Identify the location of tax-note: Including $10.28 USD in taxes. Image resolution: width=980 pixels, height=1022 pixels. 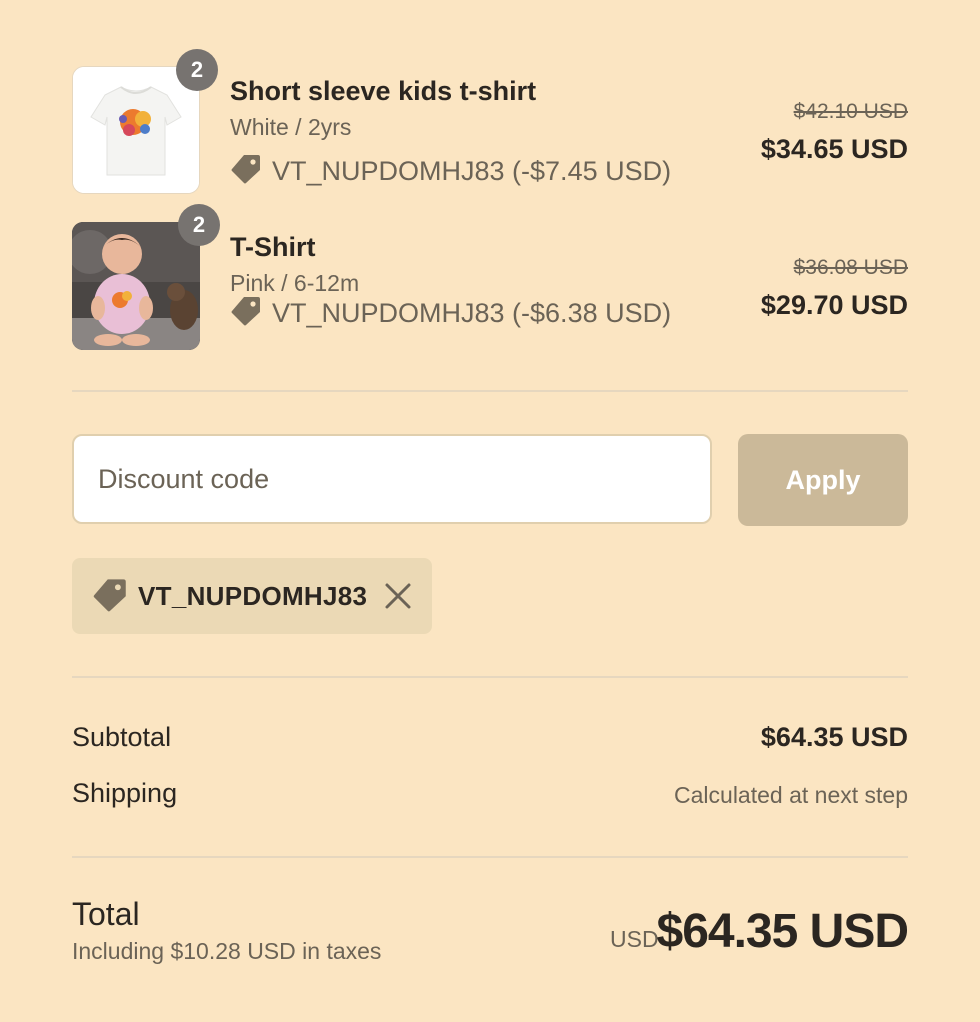
(227, 951).